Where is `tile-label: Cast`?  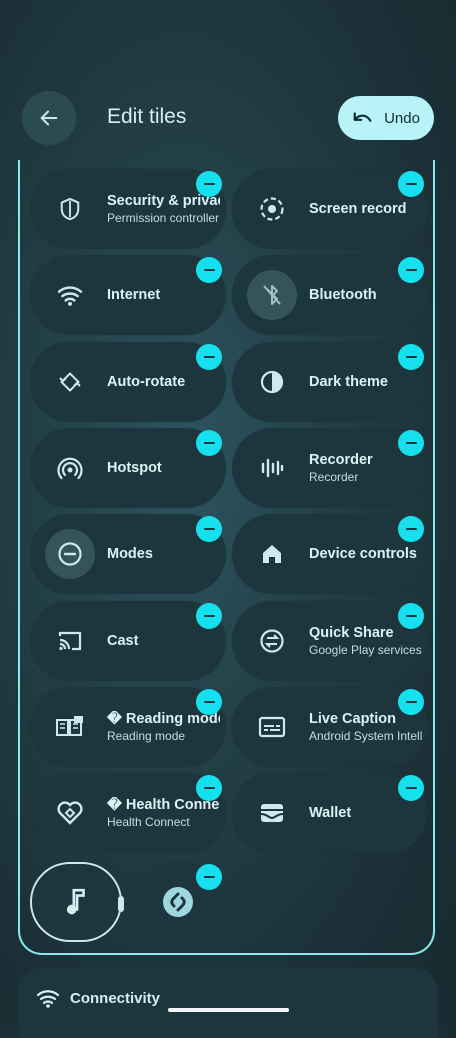
tile-label: Cast is located at coordinates (123, 641).